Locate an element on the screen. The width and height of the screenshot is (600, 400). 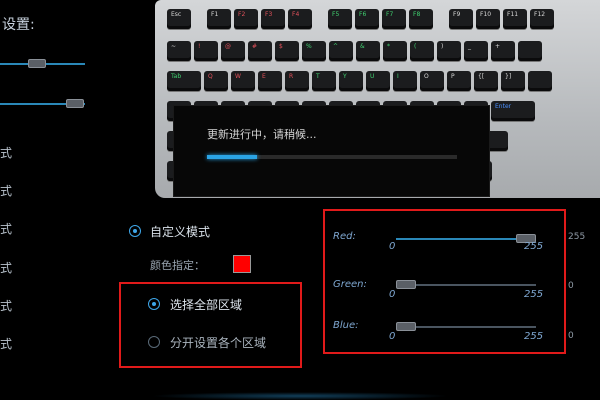
keyboard-key: ~ is located at coordinates (179, 51).